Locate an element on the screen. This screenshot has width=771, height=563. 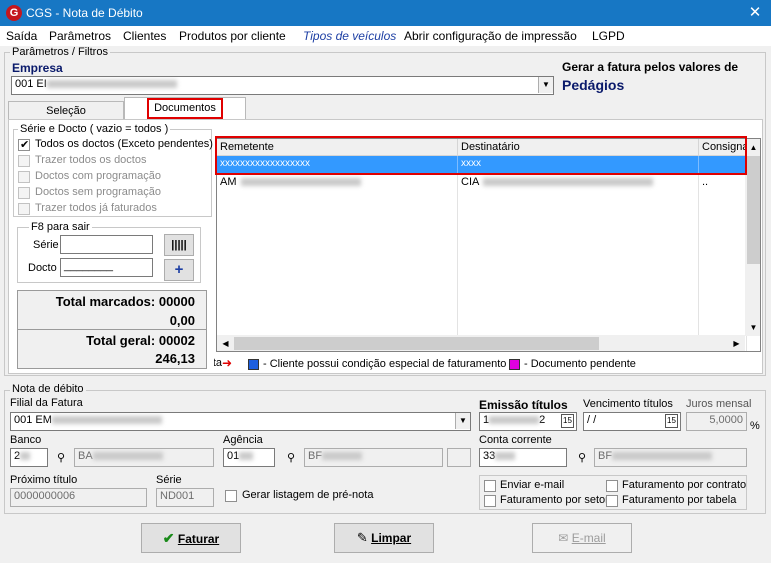
agencia-code: 01 is located at coordinates (233, 456).